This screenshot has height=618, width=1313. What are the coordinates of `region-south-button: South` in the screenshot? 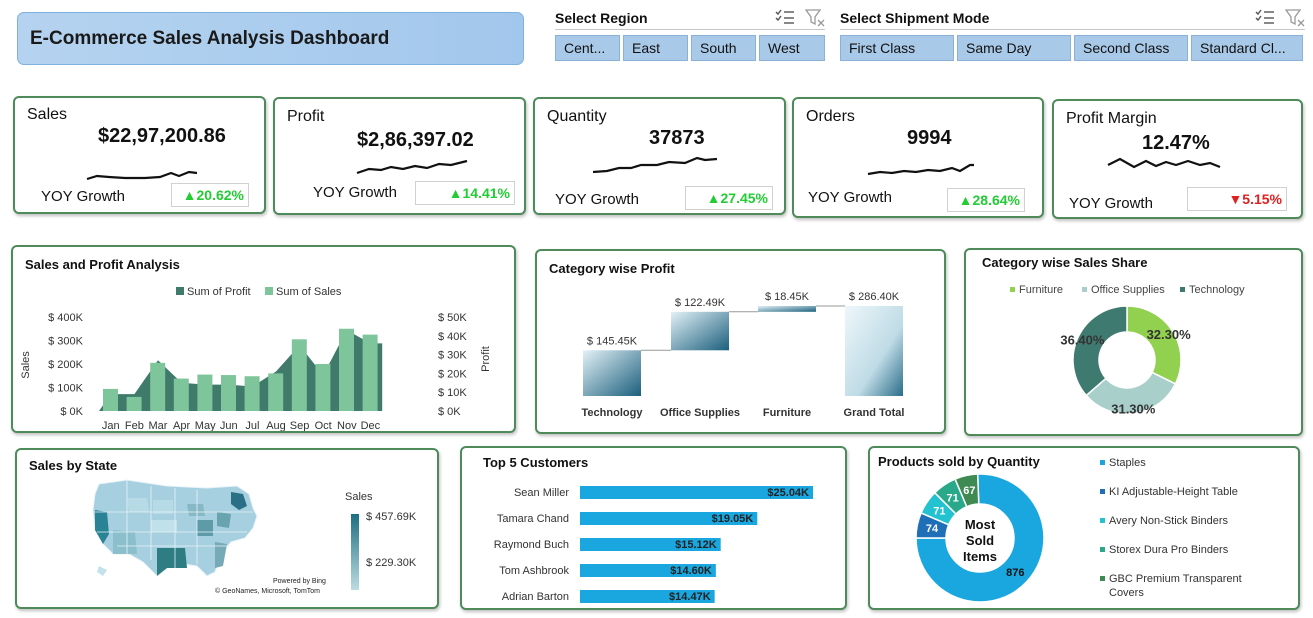 It's located at (723, 48).